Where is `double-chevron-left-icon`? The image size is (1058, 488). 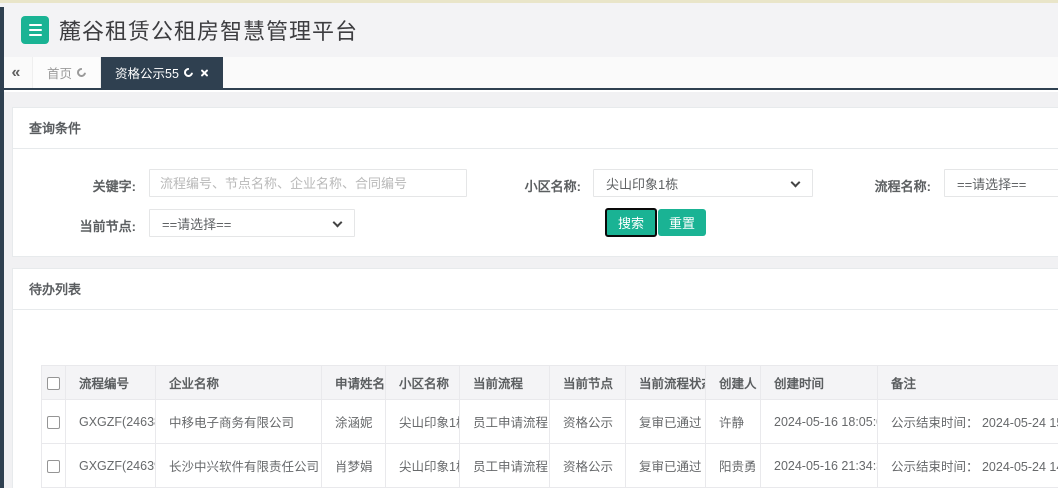
double-chevron-left-icon is located at coordinates (16, 72).